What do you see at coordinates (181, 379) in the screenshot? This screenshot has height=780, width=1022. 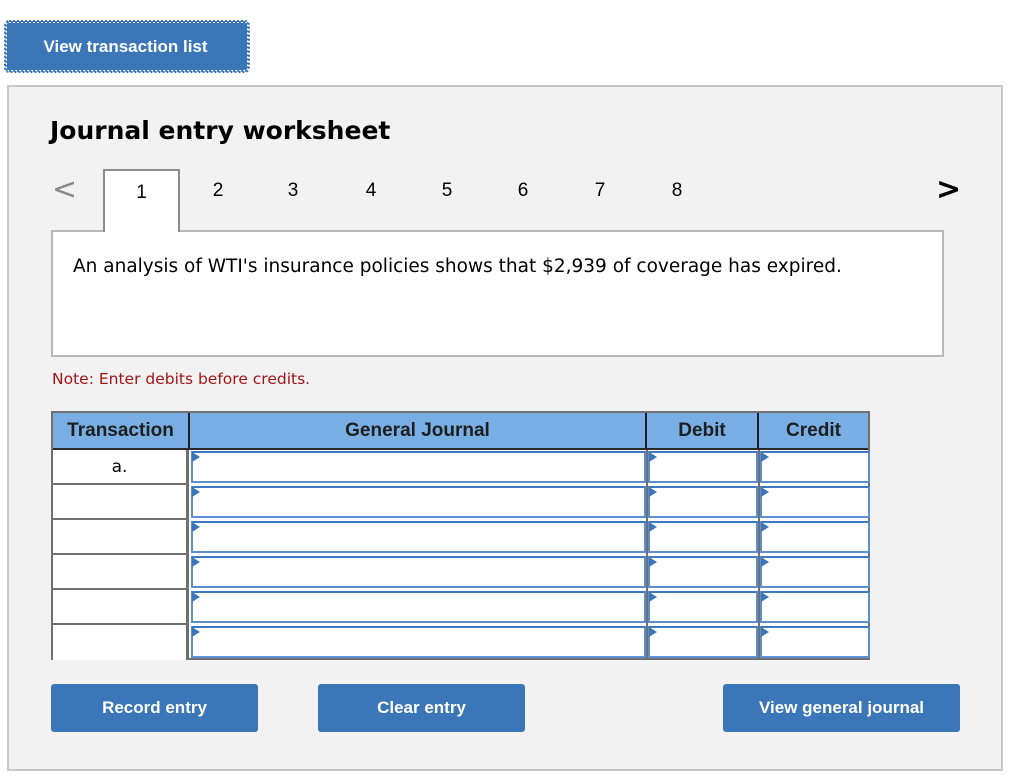 I see `instruction-note: Note: Enter debits before credits.` at bounding box center [181, 379].